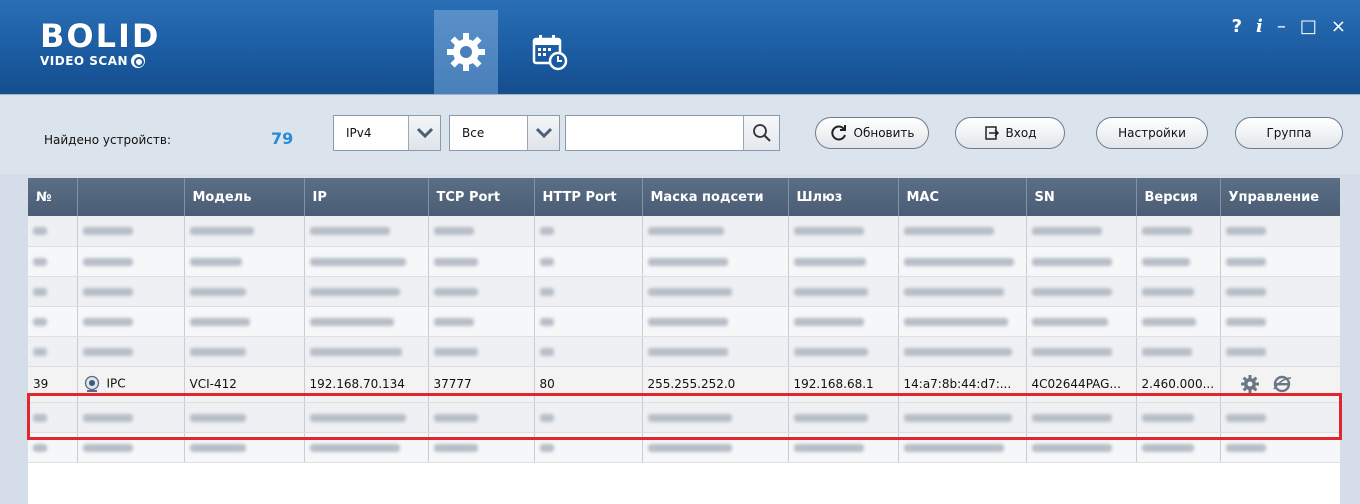 The height and width of the screenshot is (504, 1360). I want to click on cell-type: IPC, so click(116, 383).